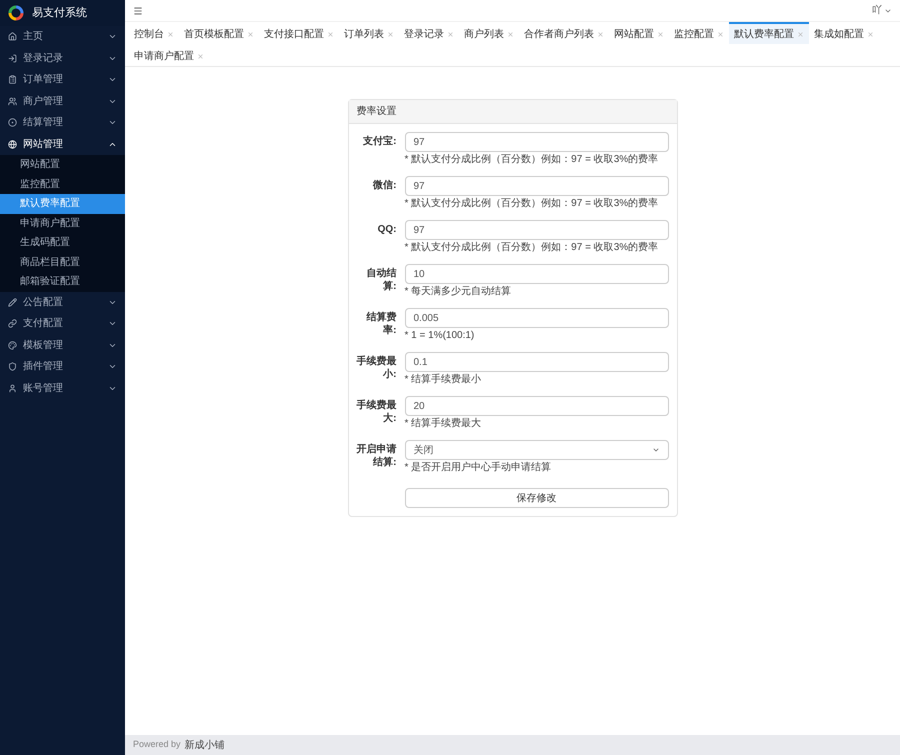  Describe the element at coordinates (536, 498) in the screenshot. I see `save-button: 保存修改` at that location.